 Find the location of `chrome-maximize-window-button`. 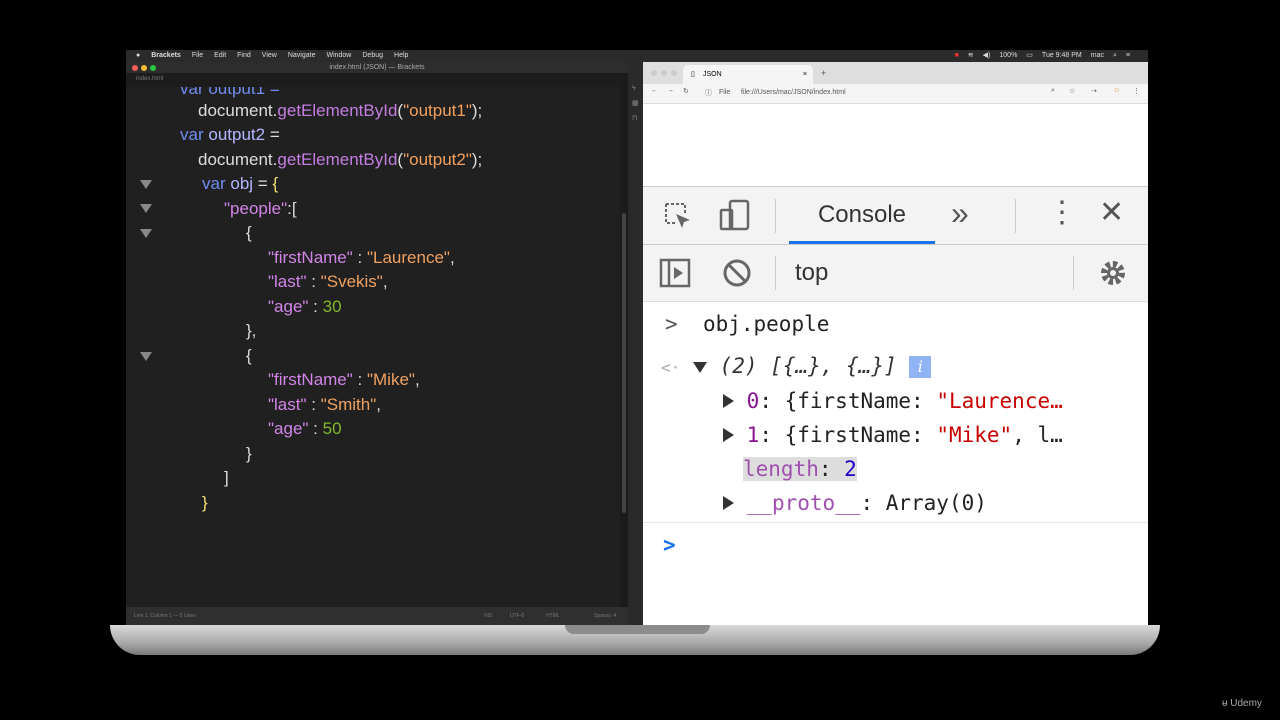

chrome-maximize-window-button is located at coordinates (674, 73).